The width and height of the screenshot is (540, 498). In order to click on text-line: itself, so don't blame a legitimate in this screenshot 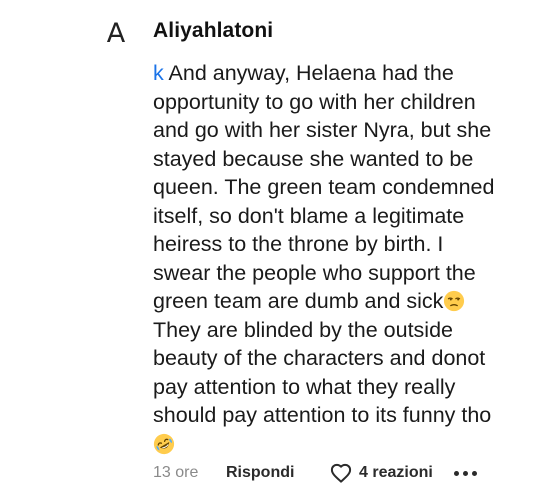, I will do `click(309, 215)`.